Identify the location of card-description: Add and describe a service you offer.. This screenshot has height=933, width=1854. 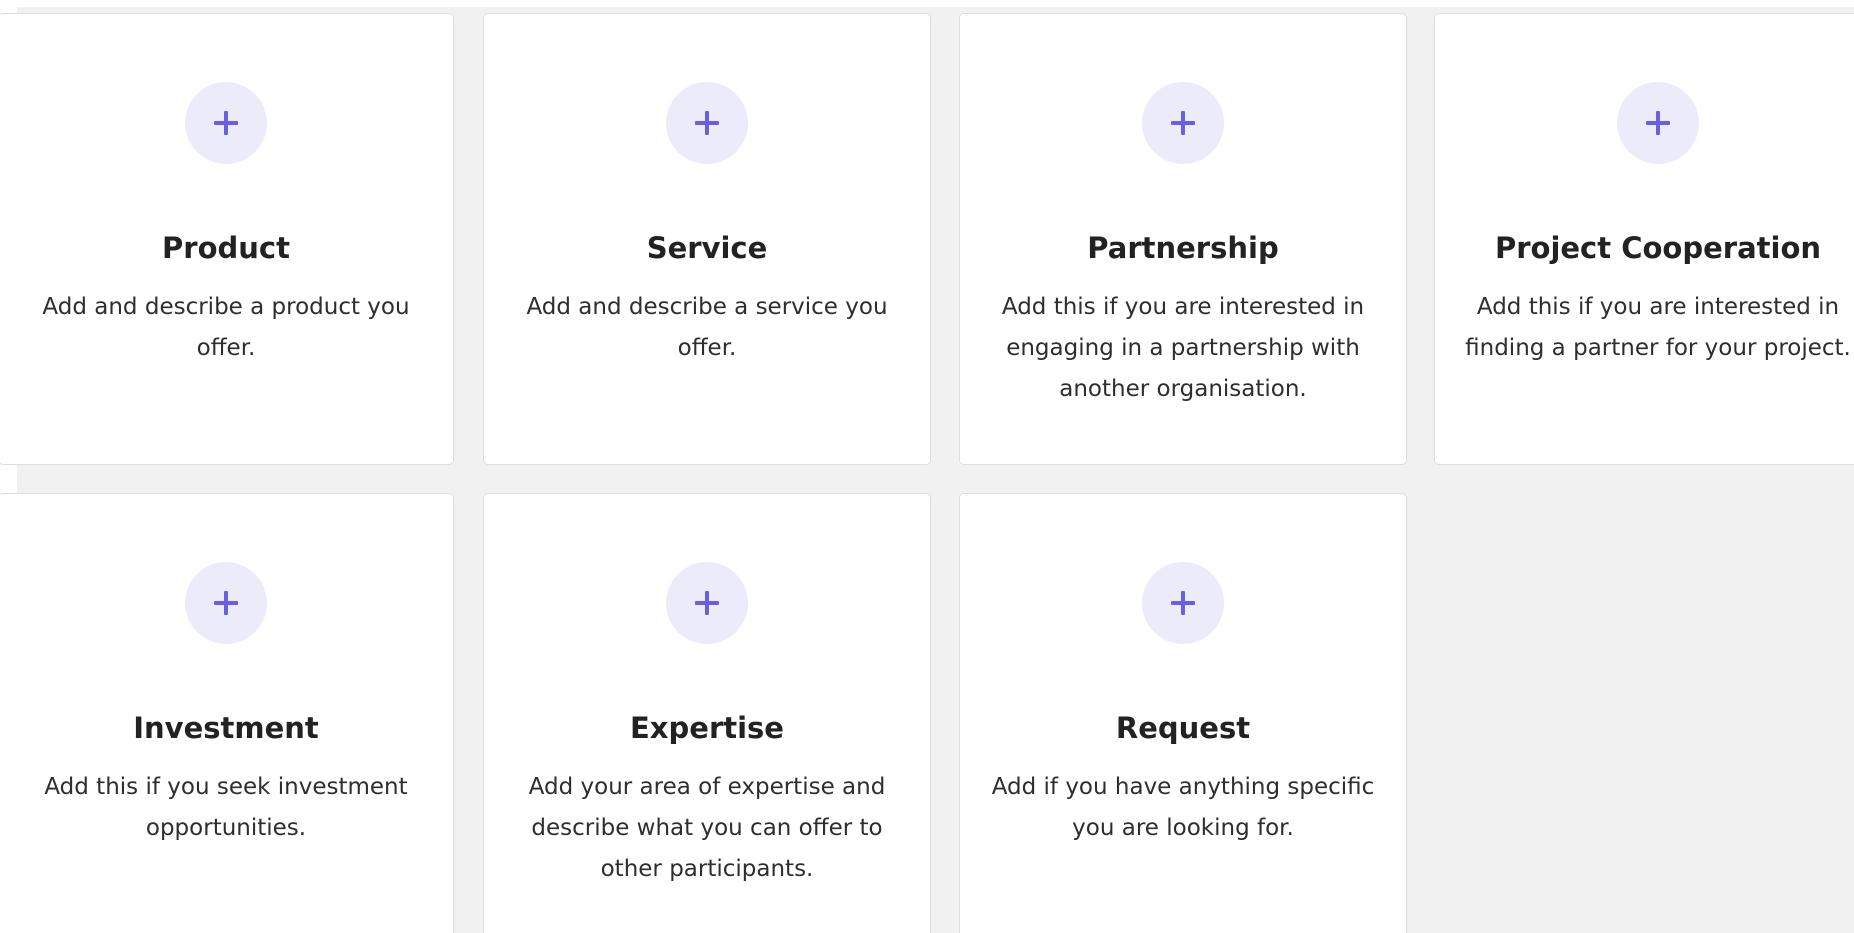
(707, 327).